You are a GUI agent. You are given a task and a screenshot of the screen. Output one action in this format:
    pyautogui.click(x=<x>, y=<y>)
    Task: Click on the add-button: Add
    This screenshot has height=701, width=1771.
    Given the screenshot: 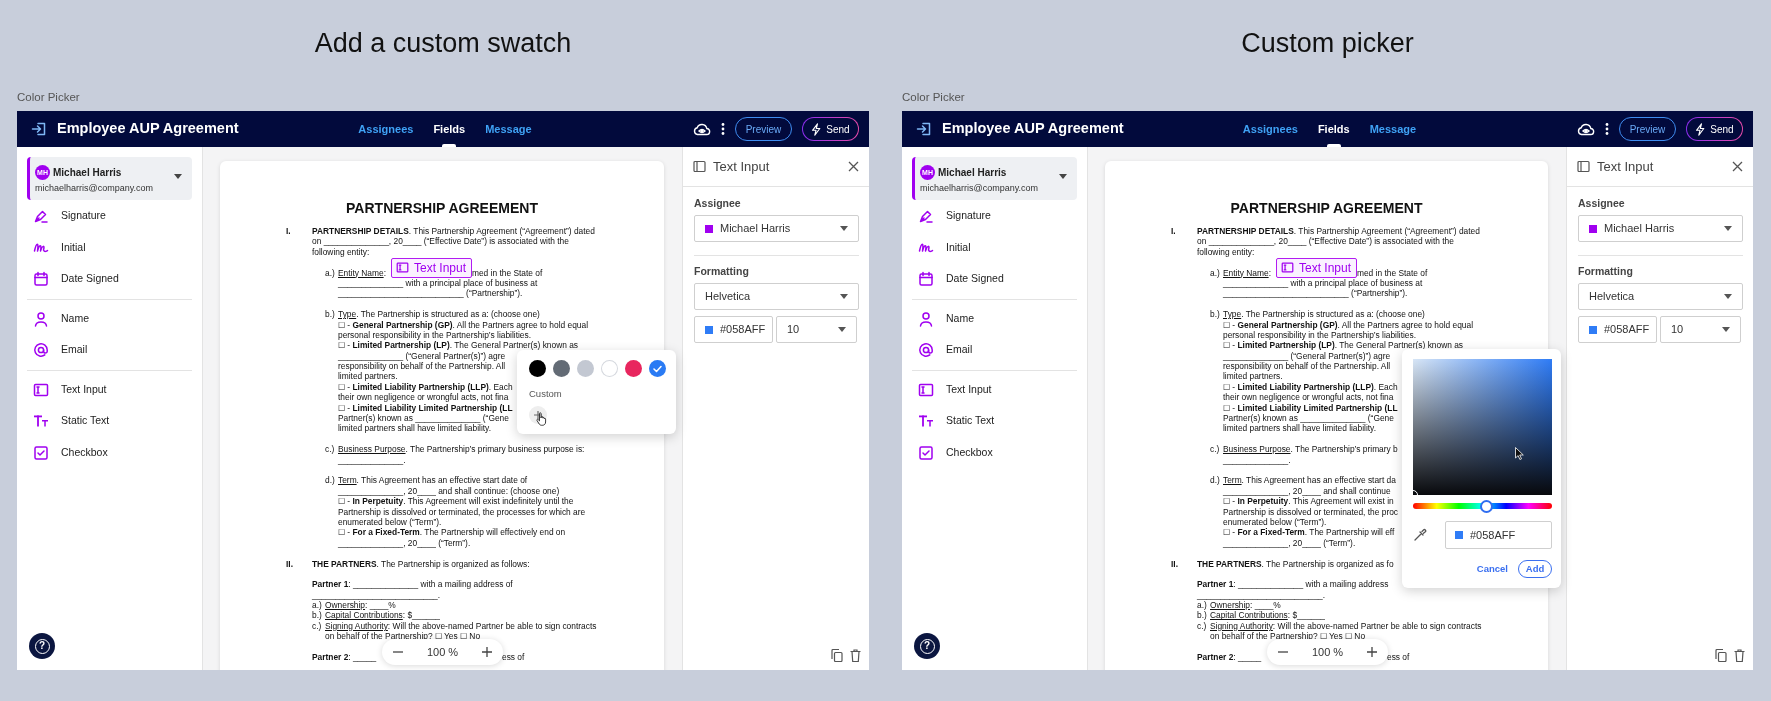 What is the action you would take?
    pyautogui.click(x=1535, y=569)
    